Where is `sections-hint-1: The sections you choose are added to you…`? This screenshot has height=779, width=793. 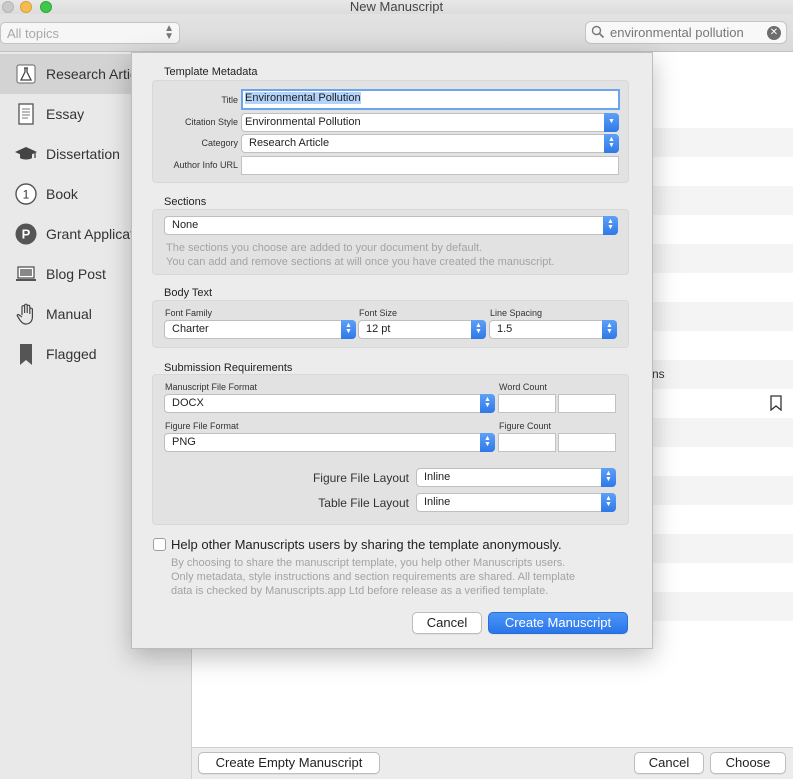 sections-hint-1: The sections you choose are added to you… is located at coordinates (324, 248).